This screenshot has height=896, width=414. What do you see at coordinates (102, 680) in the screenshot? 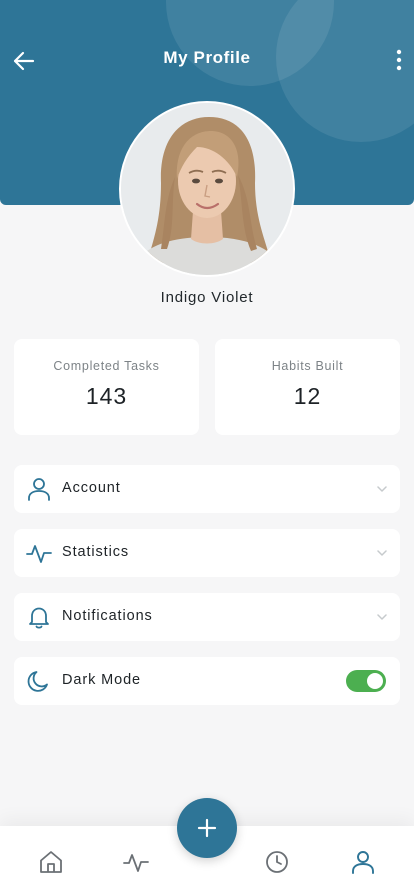
I see `dark-mode-label: Dark Mode` at bounding box center [102, 680].